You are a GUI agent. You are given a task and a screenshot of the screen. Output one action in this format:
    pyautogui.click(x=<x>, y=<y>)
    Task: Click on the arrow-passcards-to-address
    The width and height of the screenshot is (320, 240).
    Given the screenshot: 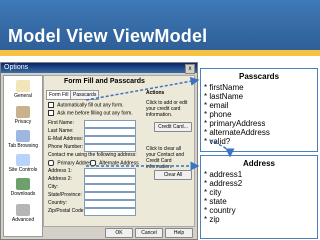 What is the action you would take?
    pyautogui.click(x=222, y=148)
    